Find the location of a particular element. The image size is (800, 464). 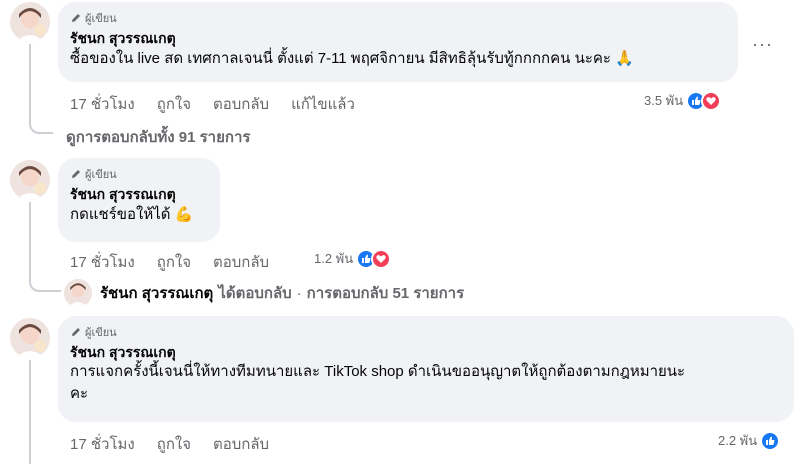

reply-action: ได้ตอบกลับ is located at coordinates (255, 293).